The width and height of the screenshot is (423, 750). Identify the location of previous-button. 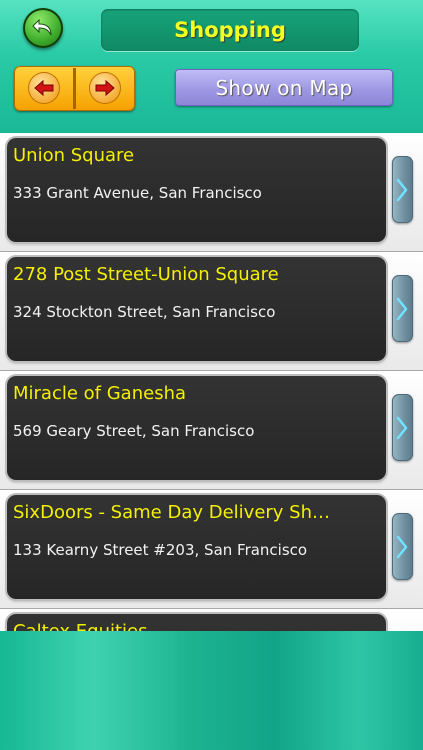
(44, 88).